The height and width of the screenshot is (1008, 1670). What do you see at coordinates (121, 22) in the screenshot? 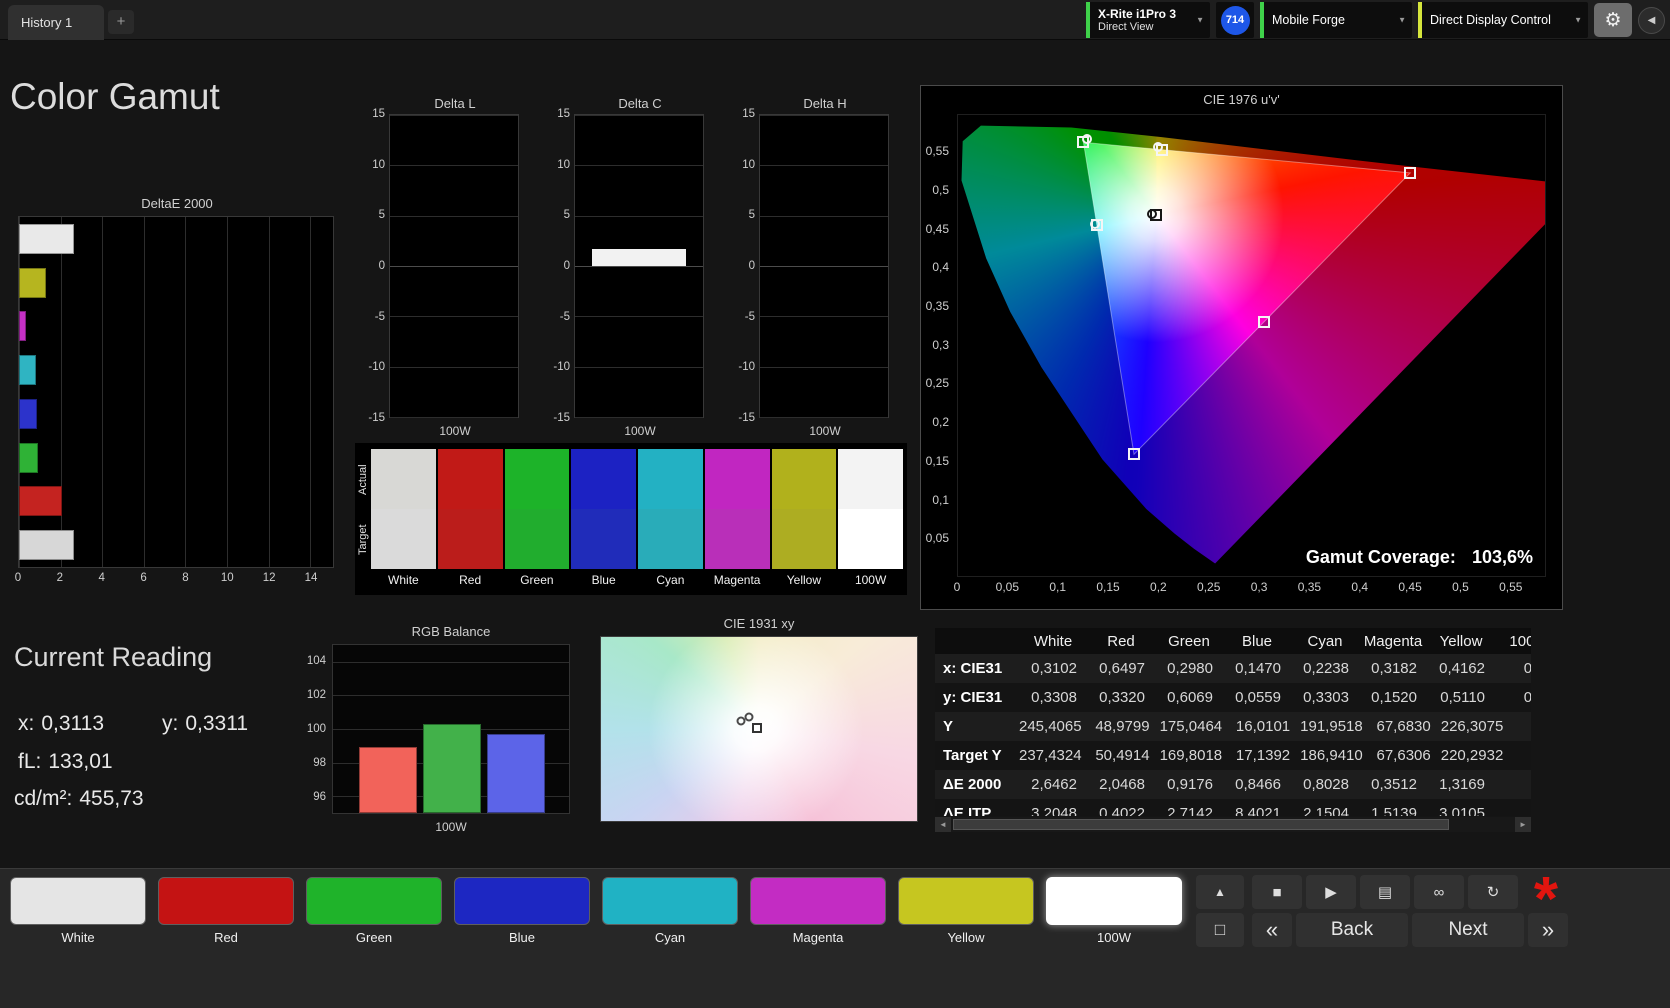
I see `add-tab-button: +` at bounding box center [121, 22].